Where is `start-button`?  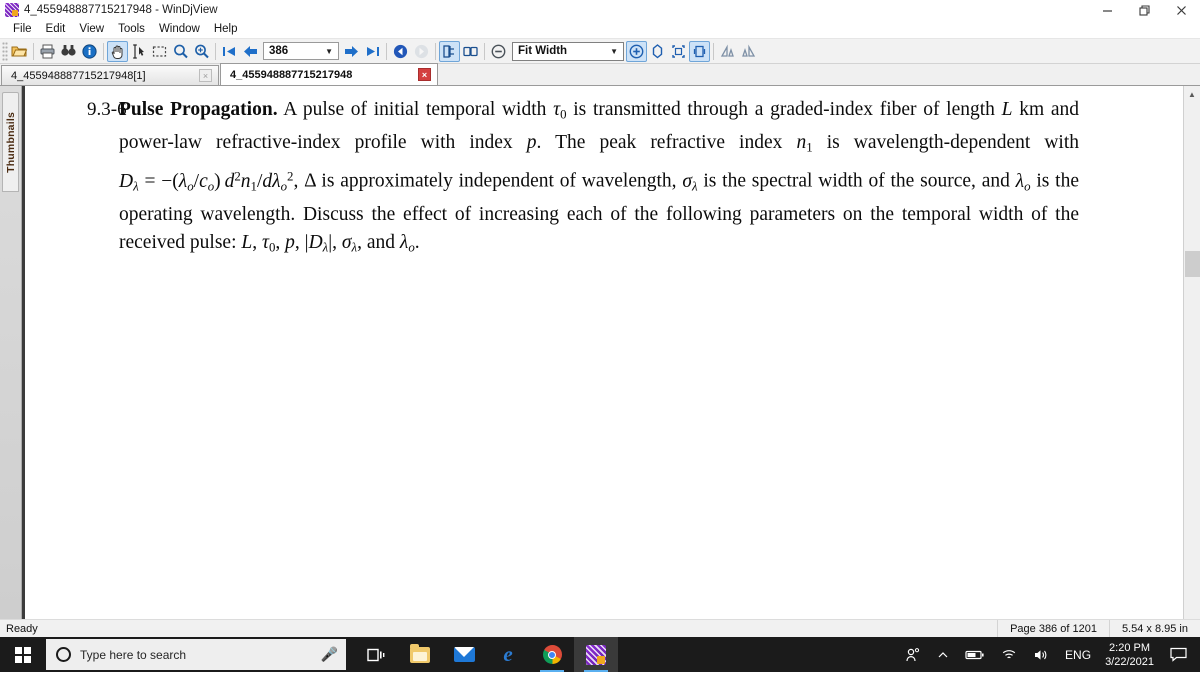
start-button is located at coordinates (23, 654).